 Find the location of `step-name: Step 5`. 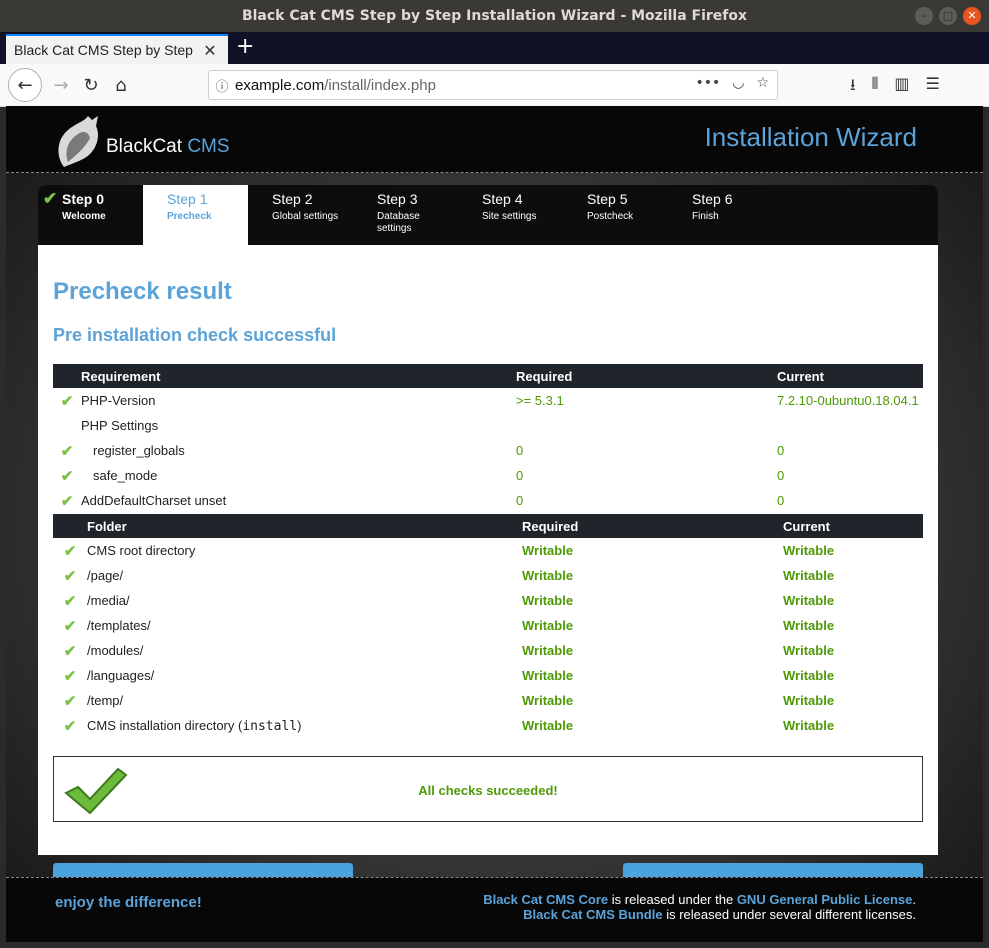

step-name: Step 5 is located at coordinates (607, 199).